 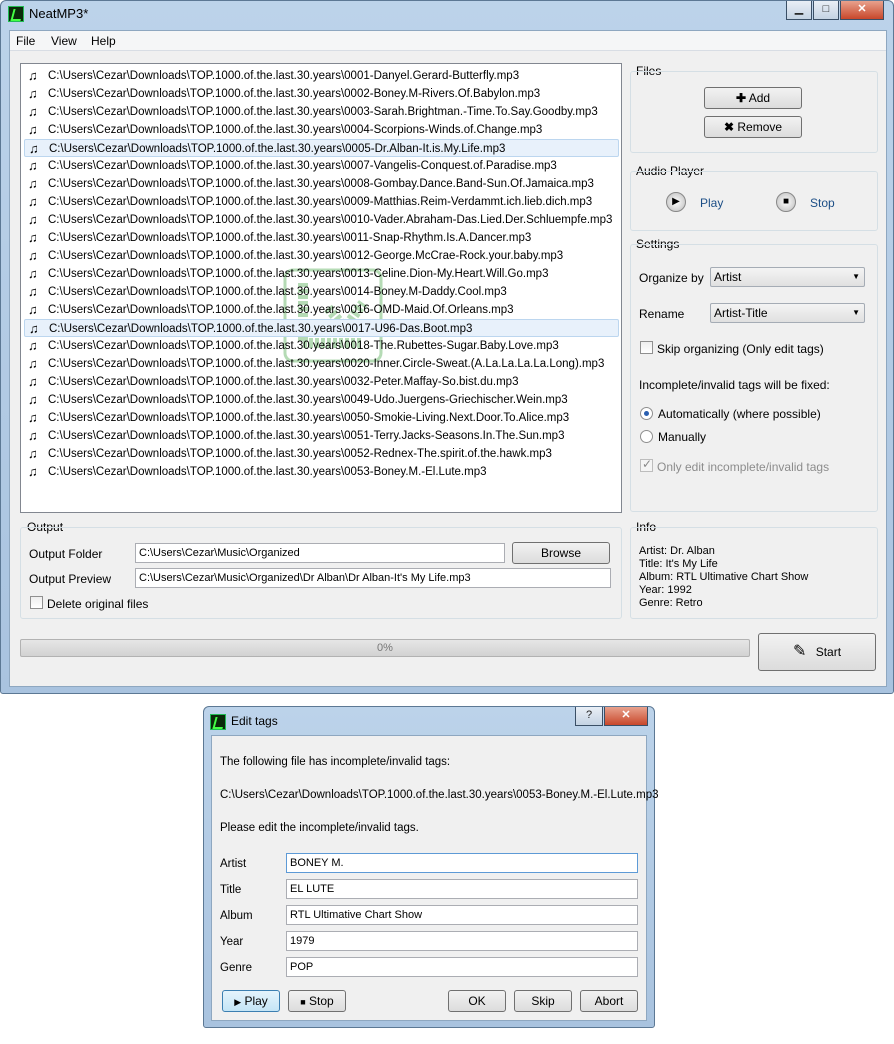 I want to click on skip-organizing-label: Skip organizing (Only edit tags), so click(x=740, y=349).